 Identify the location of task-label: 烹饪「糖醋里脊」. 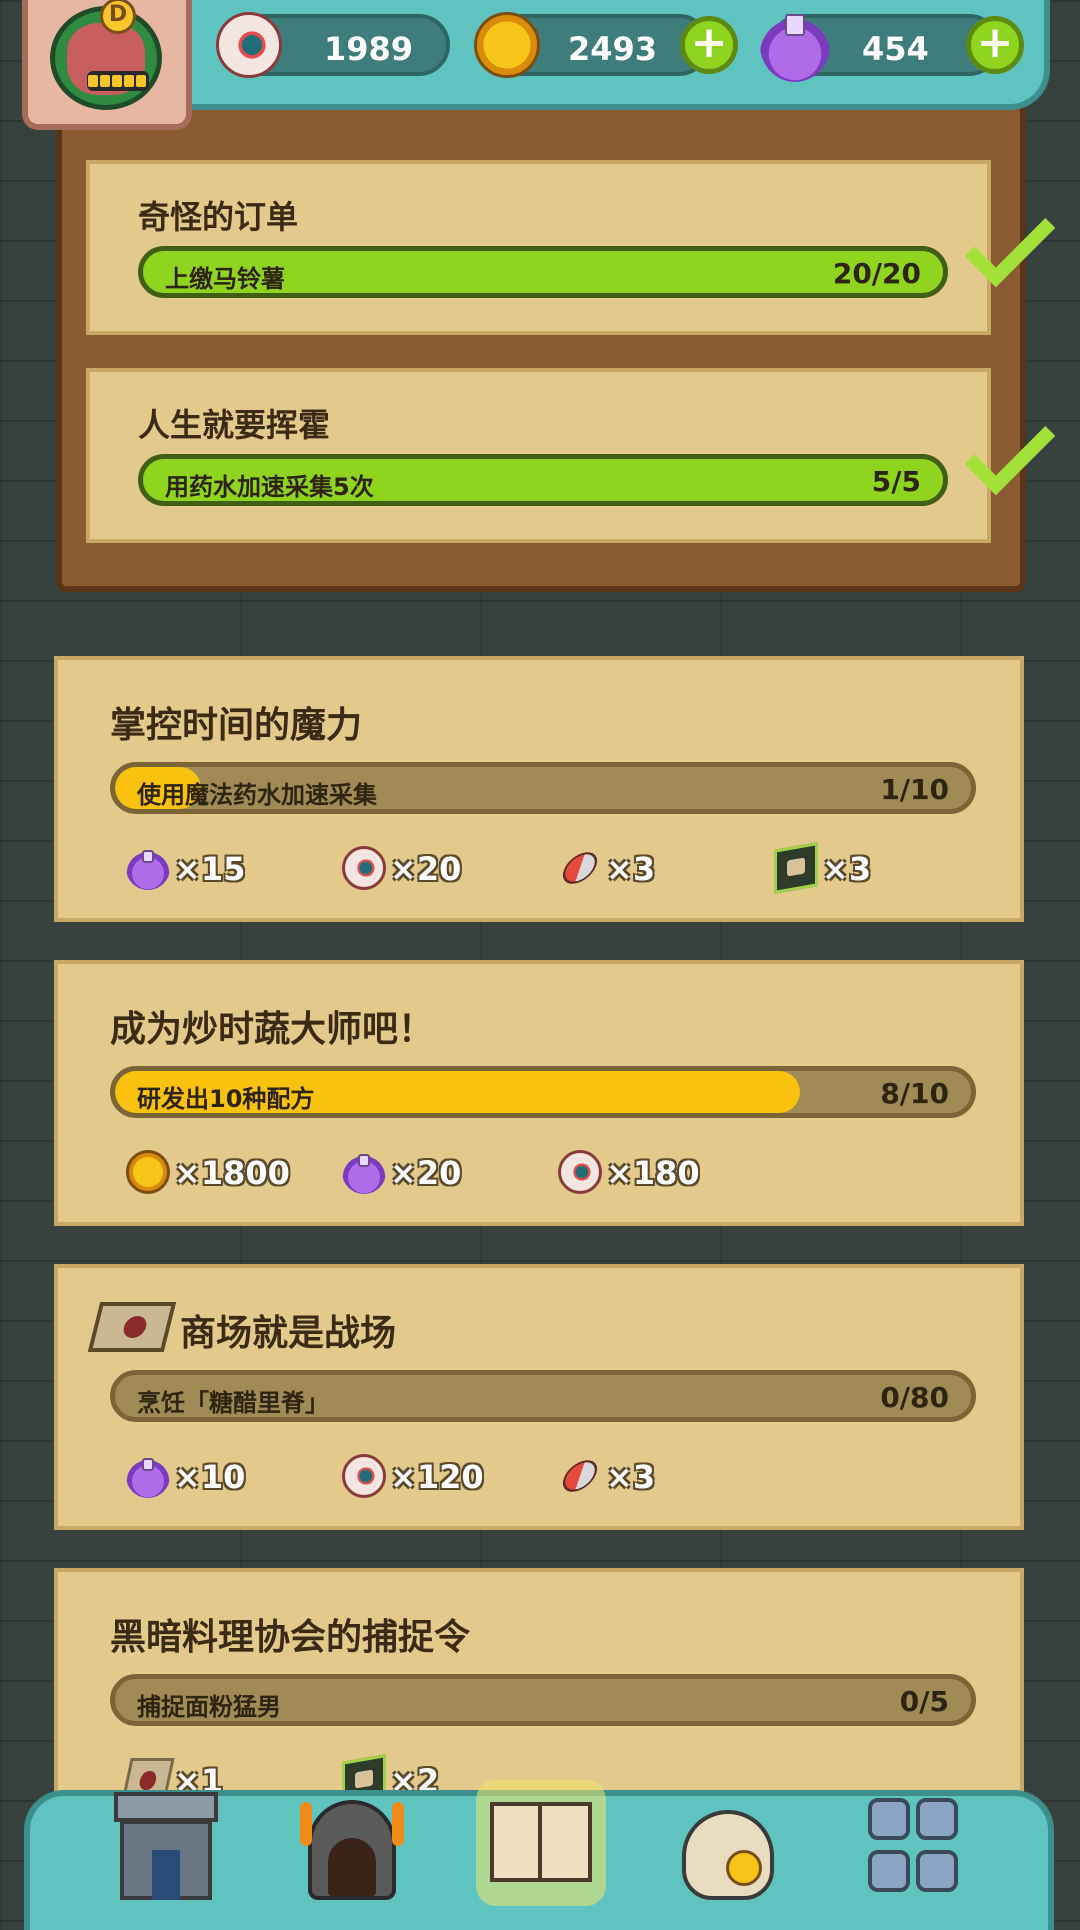
(233, 1403).